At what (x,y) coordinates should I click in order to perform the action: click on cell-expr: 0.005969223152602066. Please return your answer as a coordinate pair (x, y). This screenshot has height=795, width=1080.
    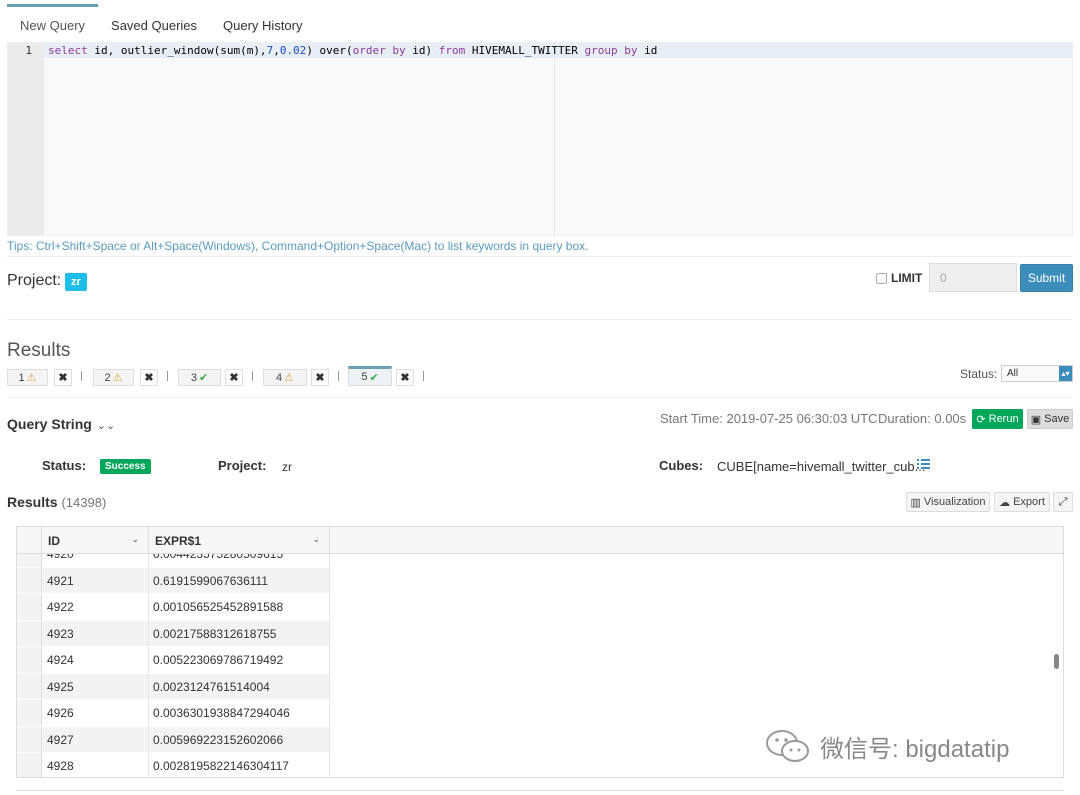
    Looking at the image, I should click on (239, 739).